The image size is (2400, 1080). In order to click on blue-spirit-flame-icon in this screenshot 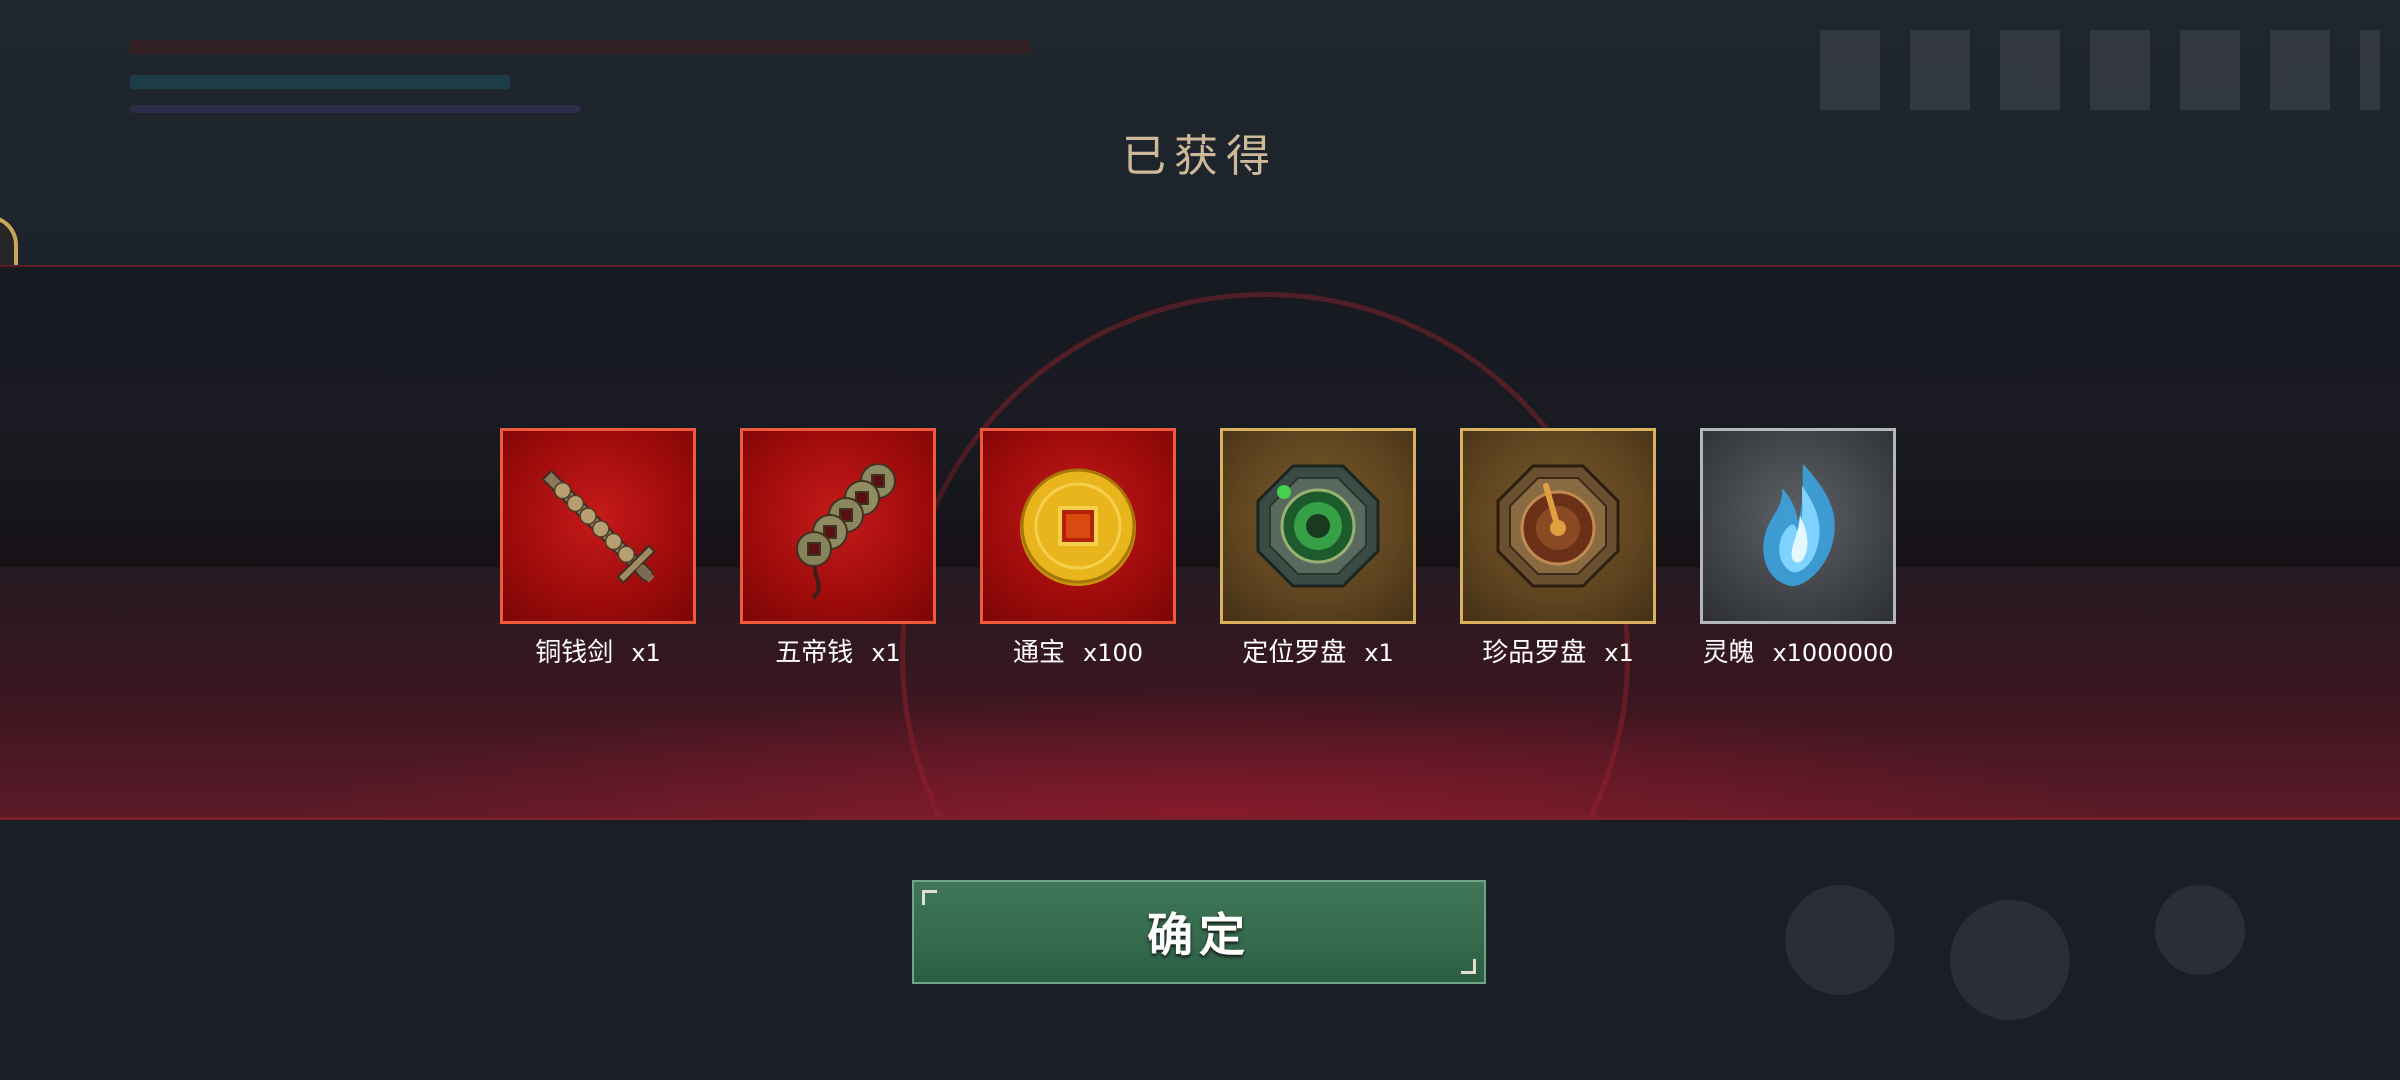, I will do `click(1799, 525)`.